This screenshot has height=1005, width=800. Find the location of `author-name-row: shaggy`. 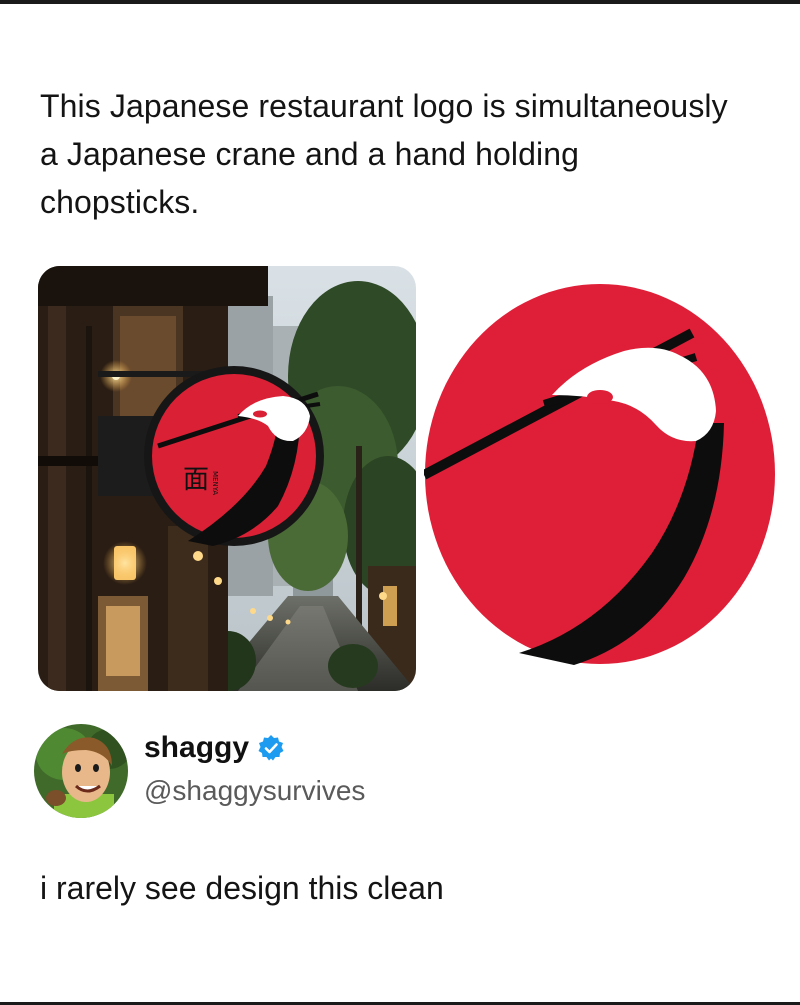

author-name-row: shaggy is located at coordinates (214, 748).